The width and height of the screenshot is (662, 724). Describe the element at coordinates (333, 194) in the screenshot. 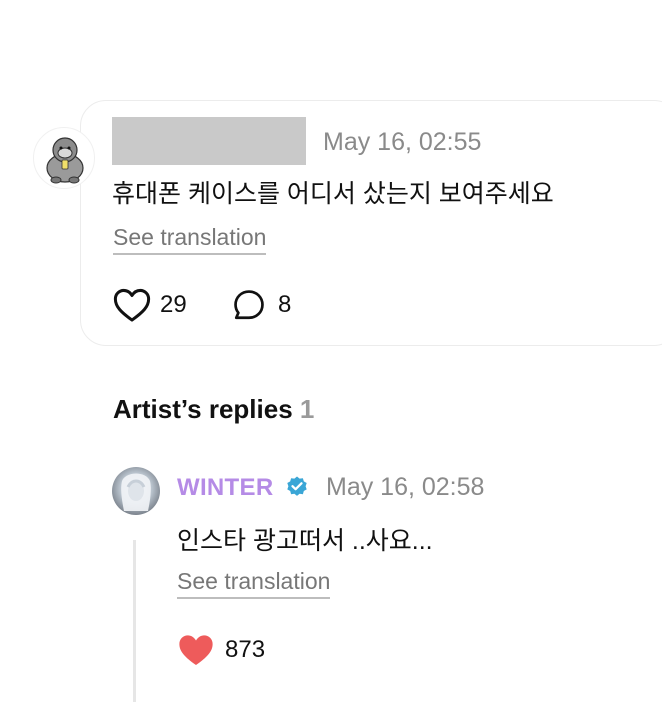

I see `comment-text: 휴대폰 케이스를 어디서 샀는지 보여주세요` at that location.